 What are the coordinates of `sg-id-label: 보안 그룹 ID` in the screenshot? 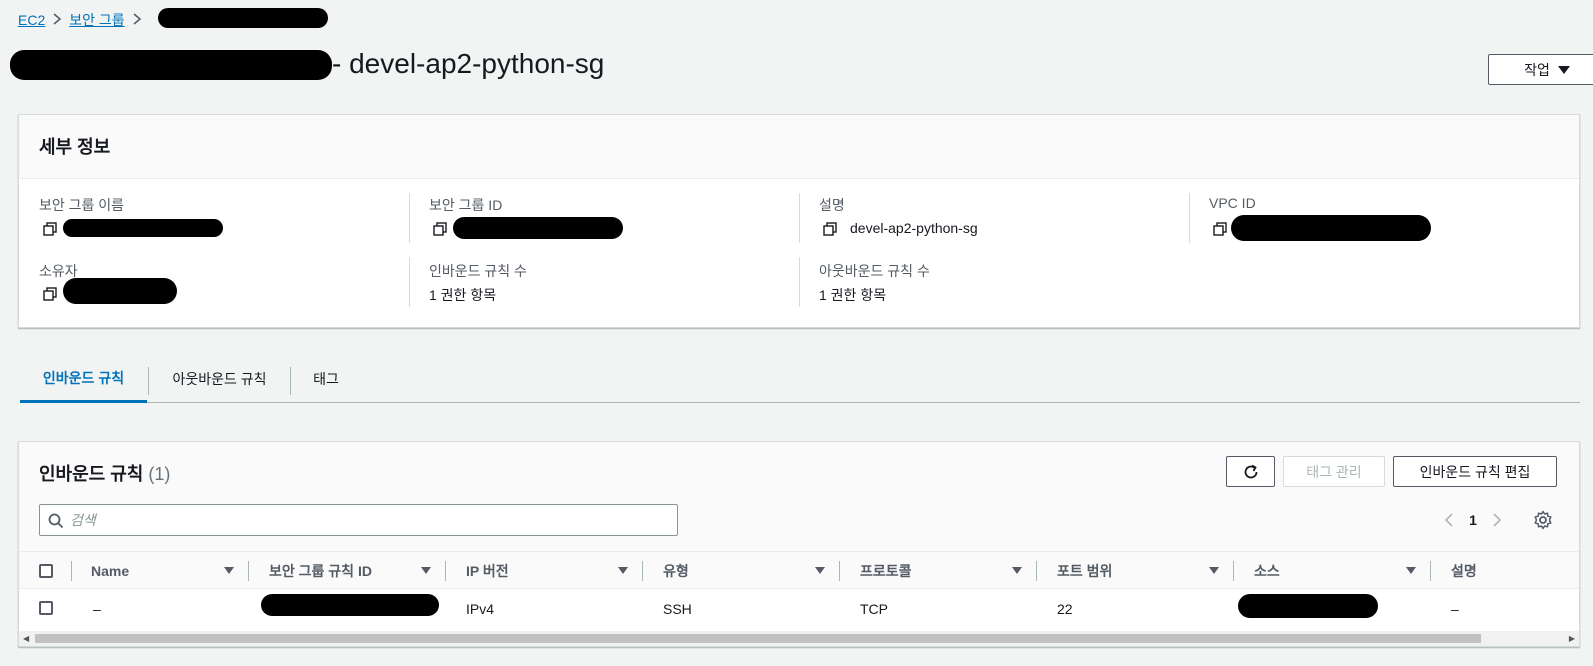 It's located at (466, 205).